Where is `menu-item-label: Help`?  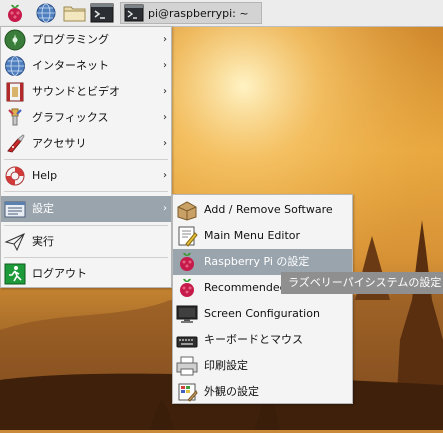
menu-item-label: Help is located at coordinates (45, 175).